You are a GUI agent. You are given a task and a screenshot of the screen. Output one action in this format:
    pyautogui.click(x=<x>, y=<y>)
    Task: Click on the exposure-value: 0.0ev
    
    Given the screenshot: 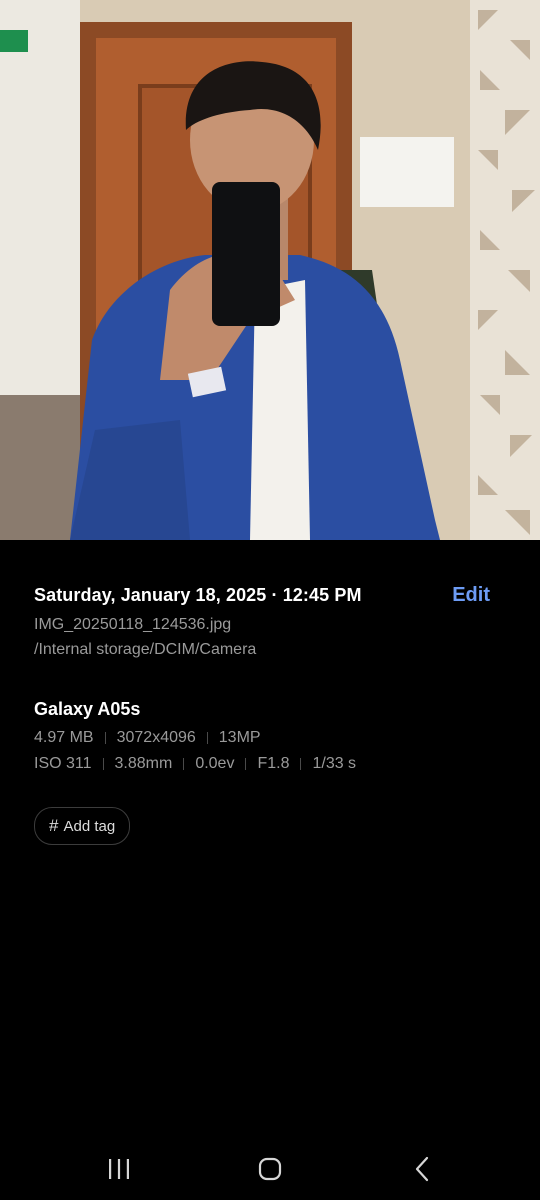 What is the action you would take?
    pyautogui.click(x=215, y=763)
    